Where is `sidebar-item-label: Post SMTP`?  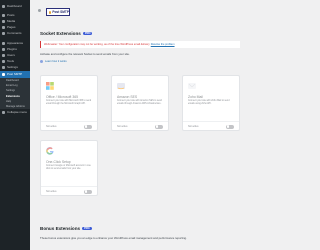 sidebar-item-label: Post SMTP is located at coordinates (15, 74).